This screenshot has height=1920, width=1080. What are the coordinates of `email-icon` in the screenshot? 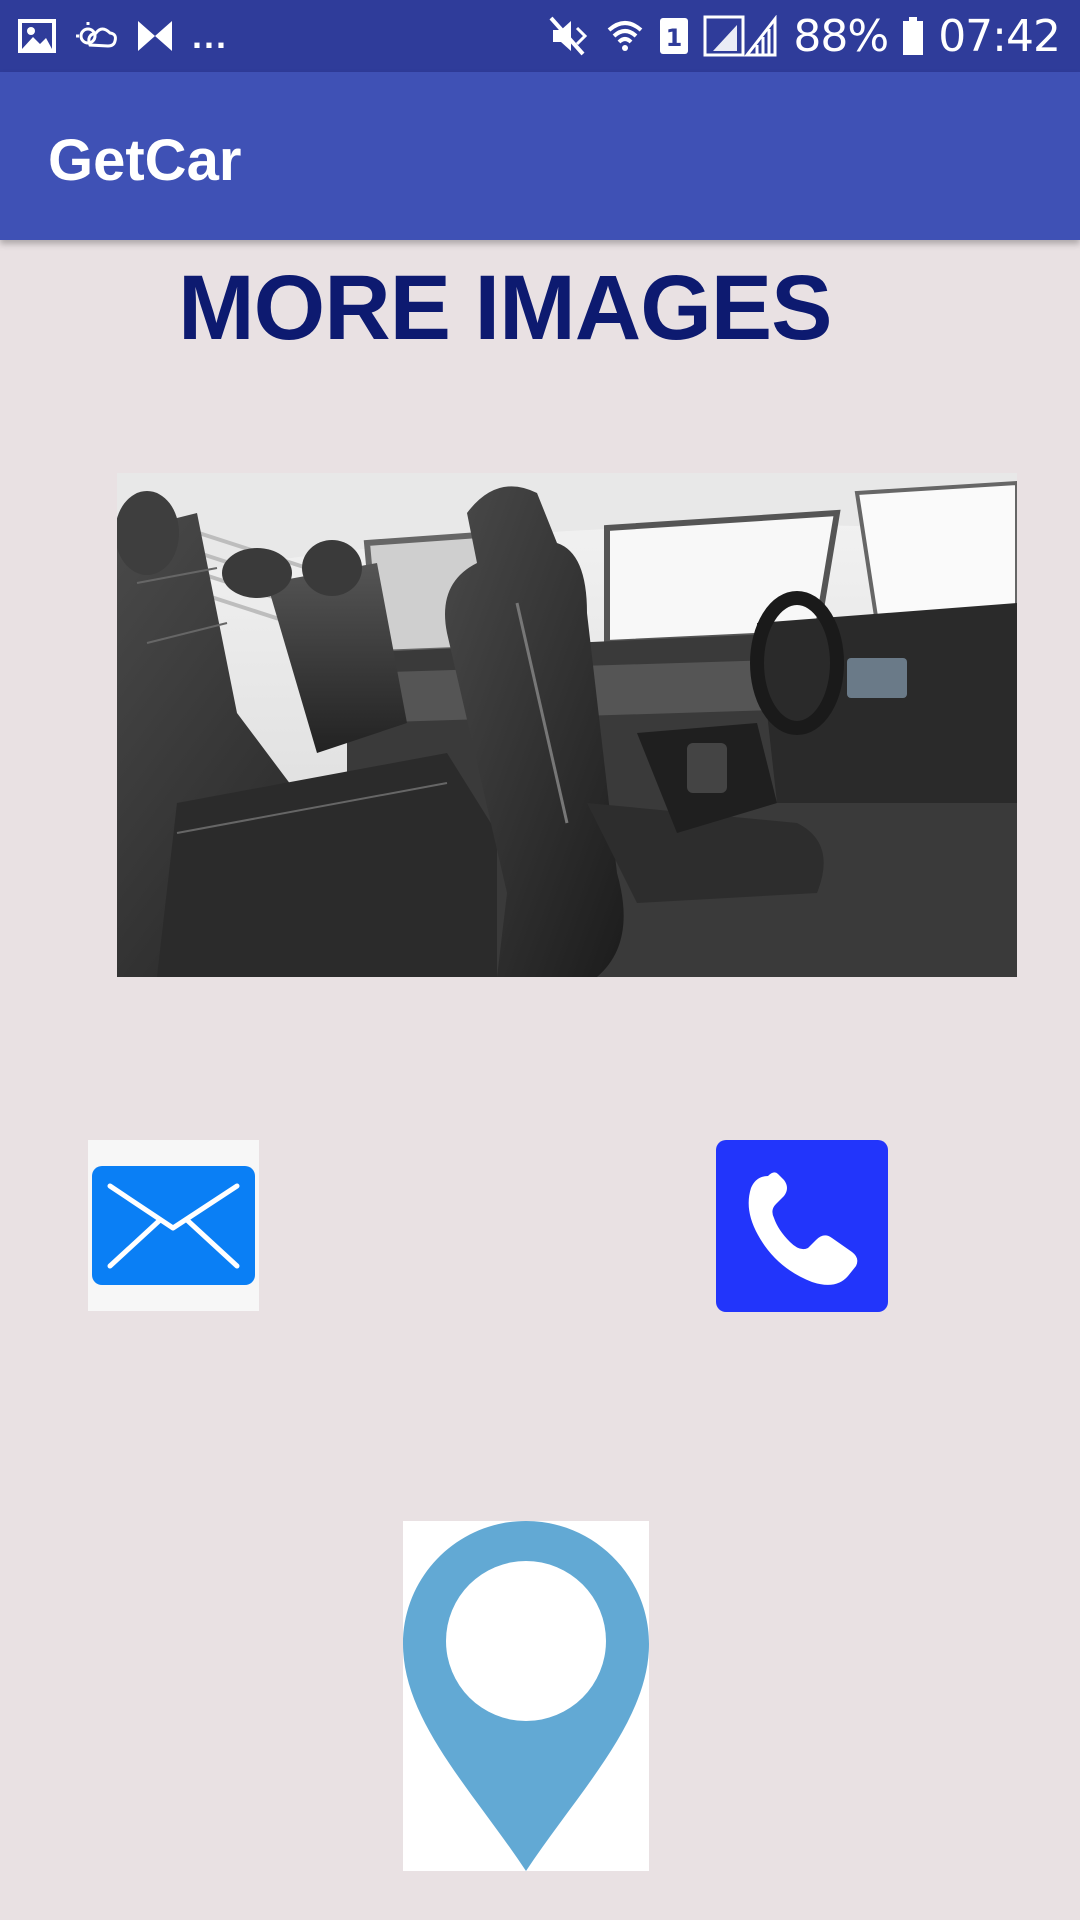 It's located at (173, 1225).